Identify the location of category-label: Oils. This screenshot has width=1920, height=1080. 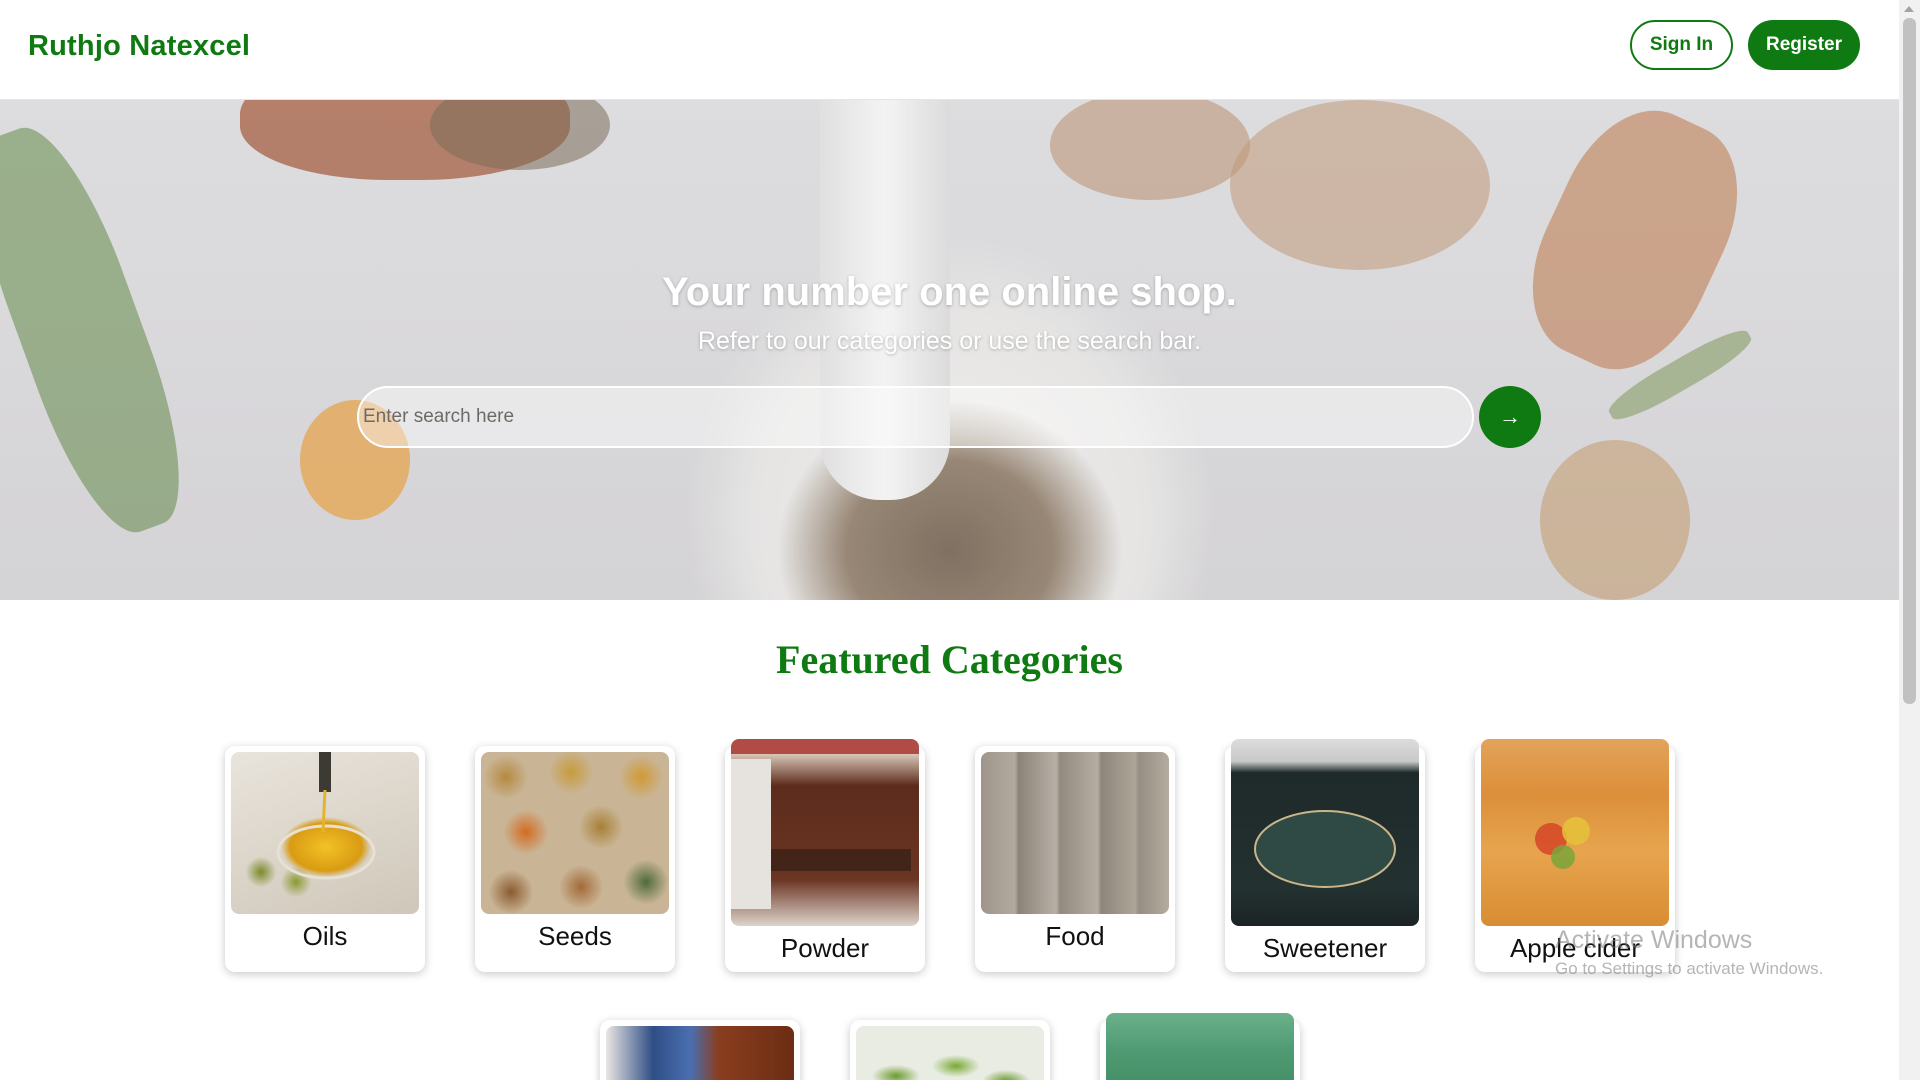
(325, 936).